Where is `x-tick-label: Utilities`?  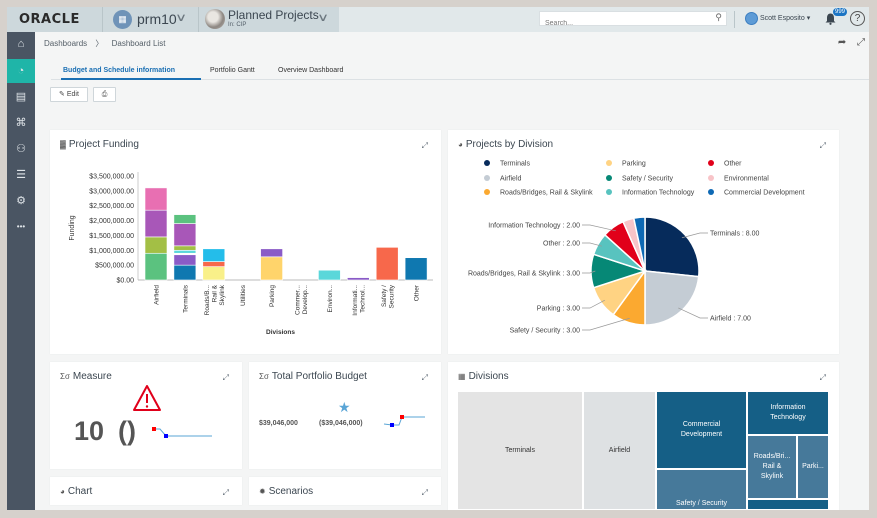 x-tick-label: Utilities is located at coordinates (243, 295).